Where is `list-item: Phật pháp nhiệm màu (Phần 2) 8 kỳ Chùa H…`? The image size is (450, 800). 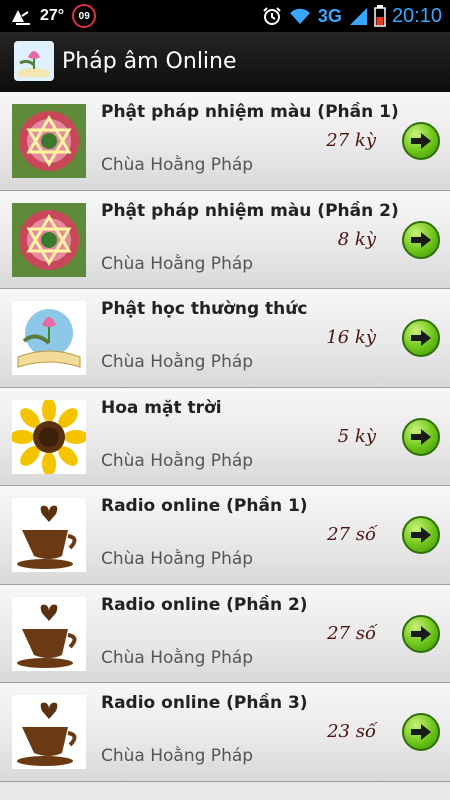
list-item: Phật pháp nhiệm màu (Phần 2) 8 kỳ Chùa H… is located at coordinates (225, 239).